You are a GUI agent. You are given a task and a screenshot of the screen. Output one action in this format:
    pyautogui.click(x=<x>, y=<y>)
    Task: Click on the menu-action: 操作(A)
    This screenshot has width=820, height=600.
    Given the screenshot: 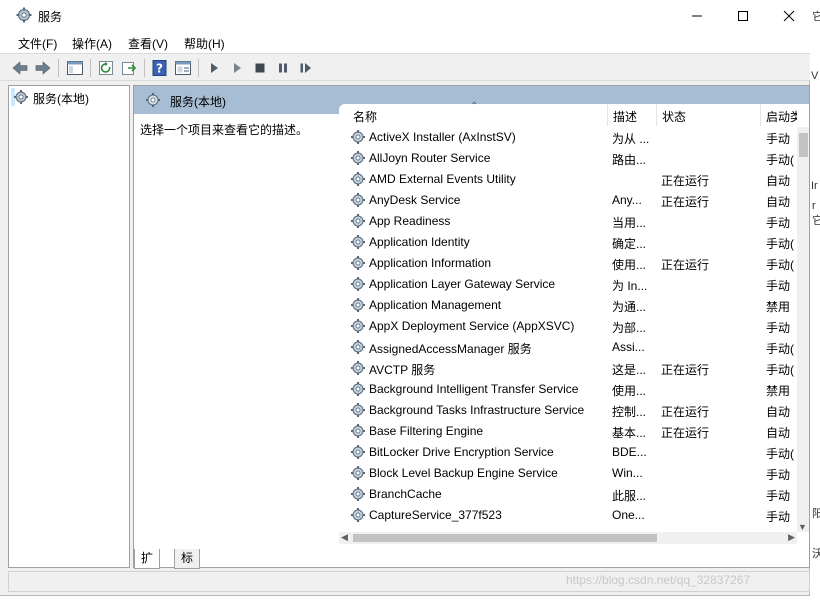 What is the action you would take?
    pyautogui.click(x=92, y=43)
    